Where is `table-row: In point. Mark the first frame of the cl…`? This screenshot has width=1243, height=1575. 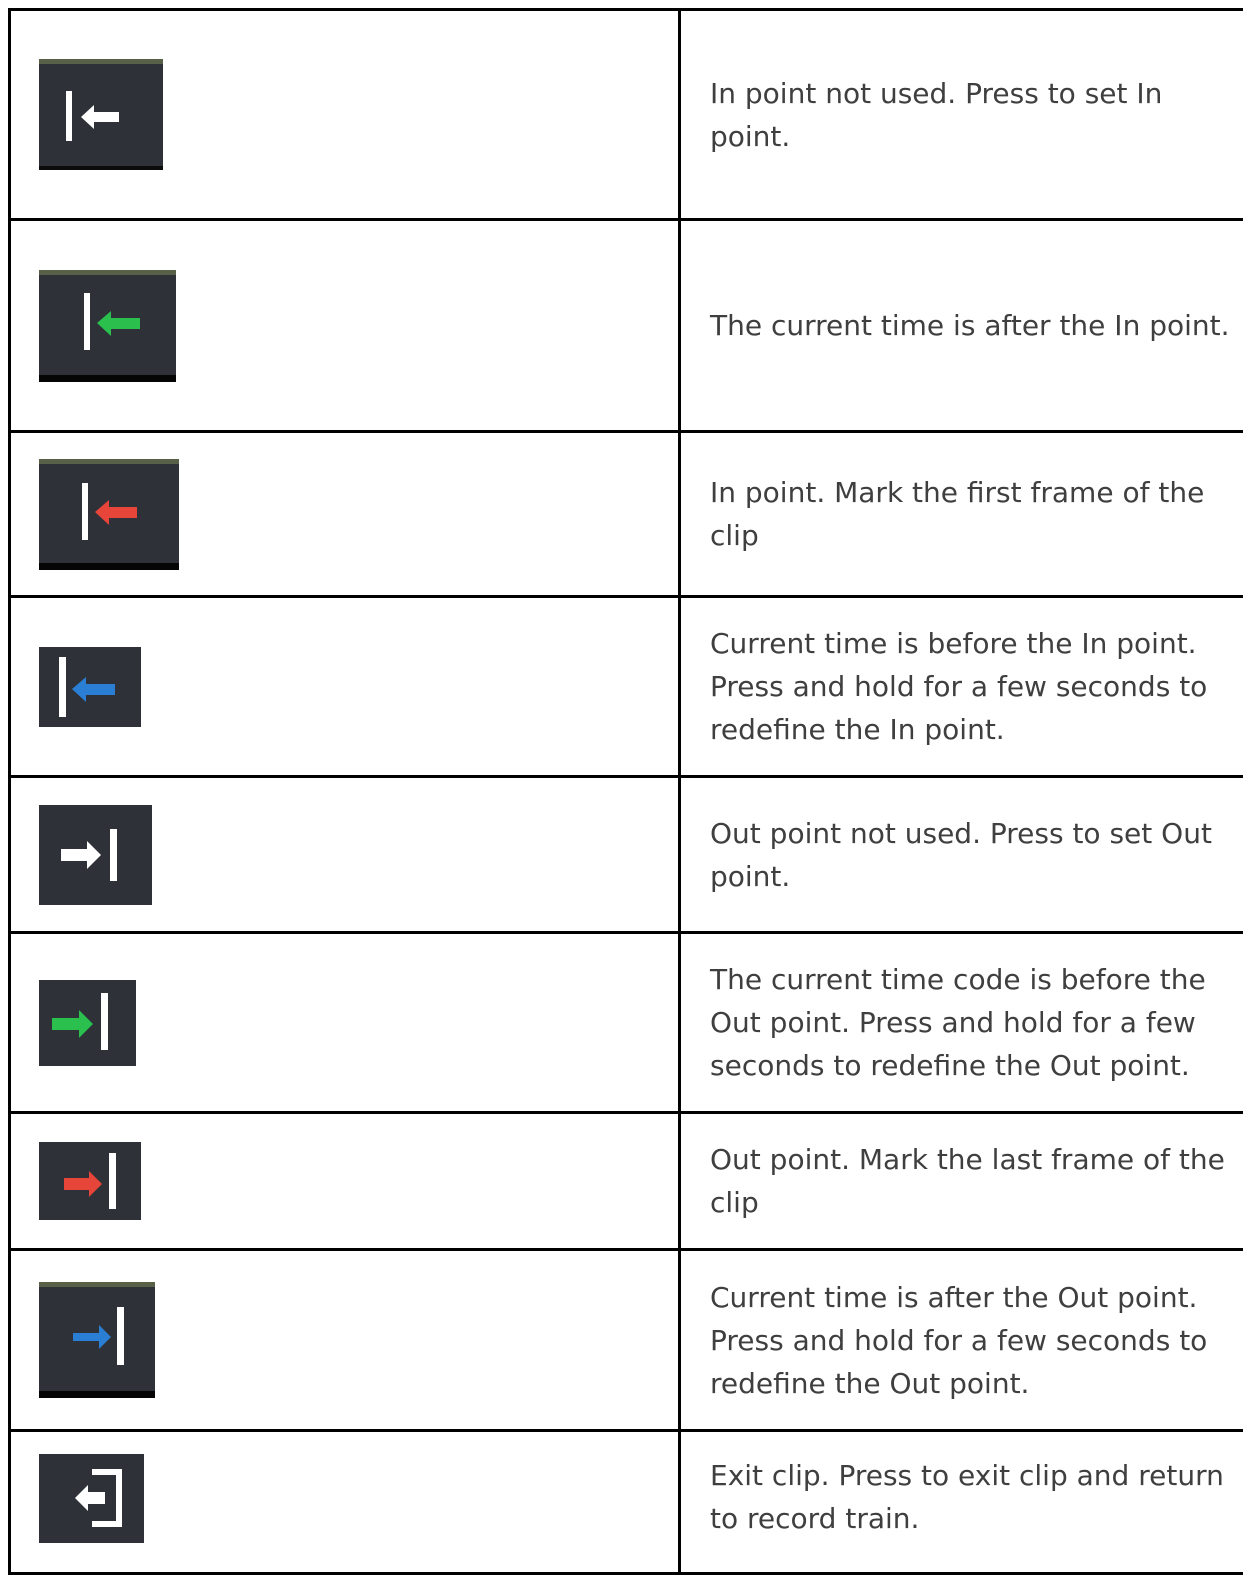
table-row: In point. Mark the first frame of the cl… is located at coordinates (626, 514).